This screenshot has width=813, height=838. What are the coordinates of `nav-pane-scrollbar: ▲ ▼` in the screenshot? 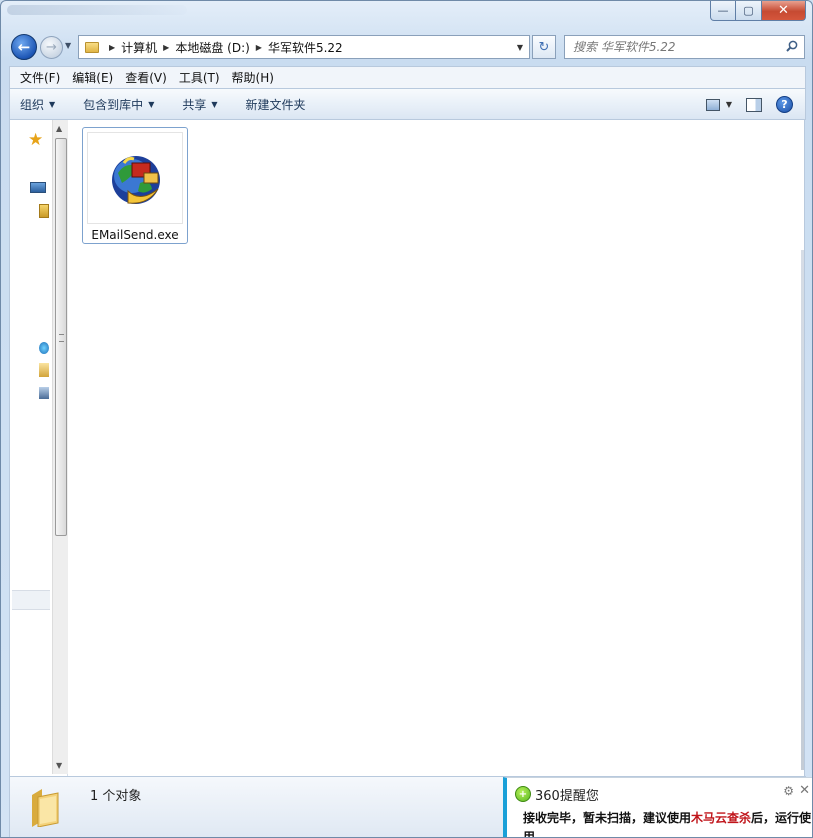 It's located at (60, 447).